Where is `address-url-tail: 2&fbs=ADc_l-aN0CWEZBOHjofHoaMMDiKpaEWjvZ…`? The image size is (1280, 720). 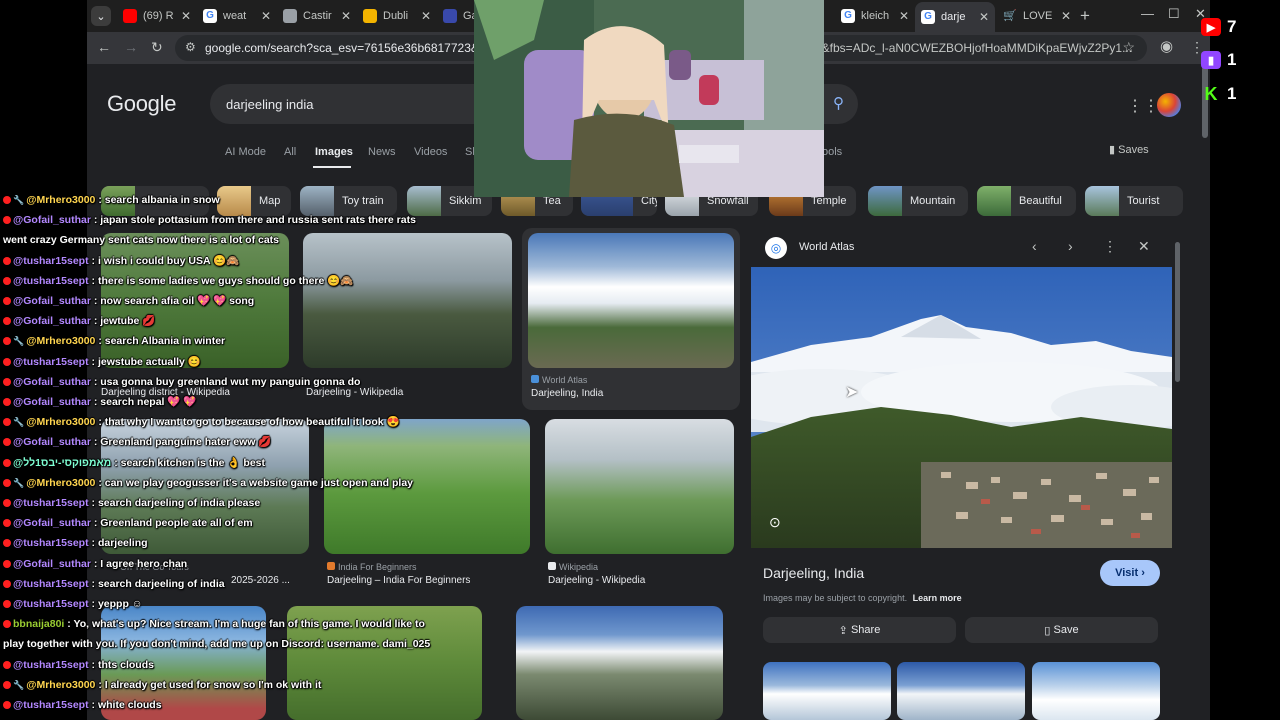
address-url-tail: 2&fbs=ADc_l-aN0CWEZBOHjofHoaMMDiKpaEWjvZ… is located at coordinates (974, 48).